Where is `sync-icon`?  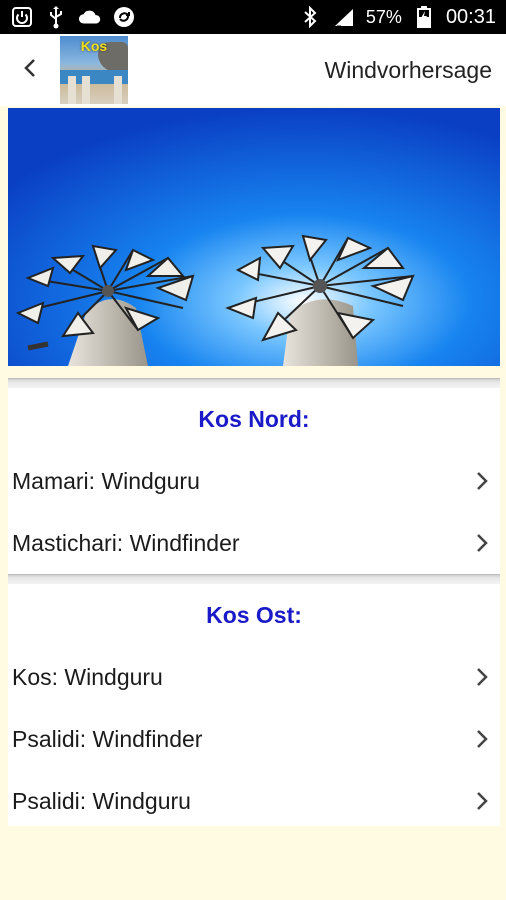 sync-icon is located at coordinates (124, 17).